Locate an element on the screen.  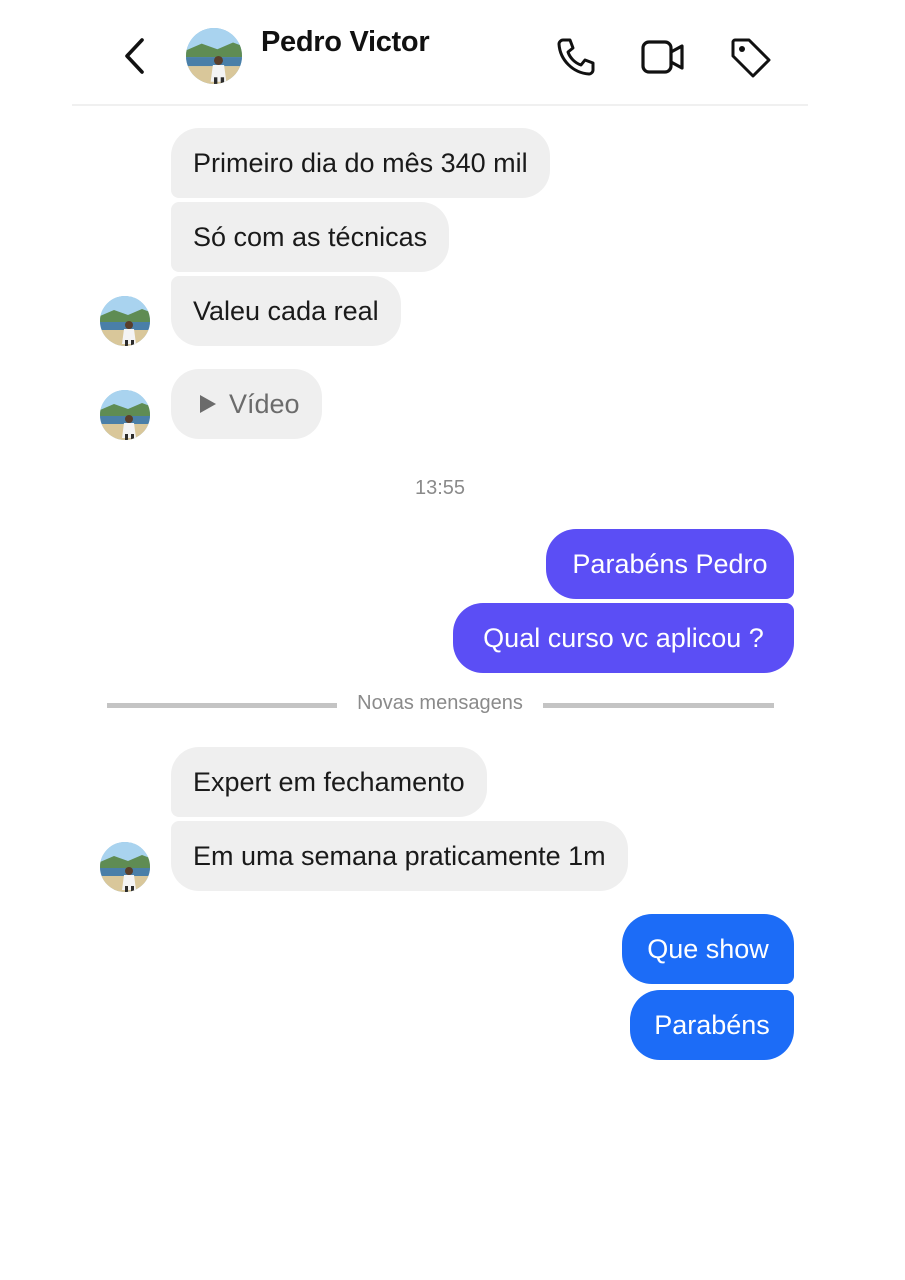
message-text: Expert em fechamento is located at coordinates (329, 782).